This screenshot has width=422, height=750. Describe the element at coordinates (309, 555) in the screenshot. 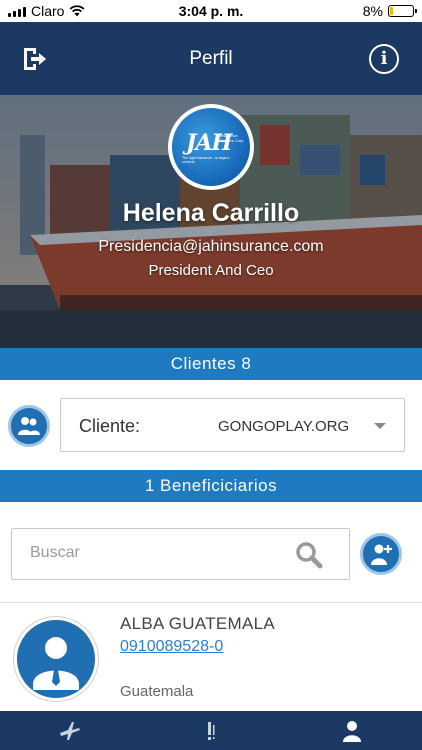

I see `search-icon` at that location.